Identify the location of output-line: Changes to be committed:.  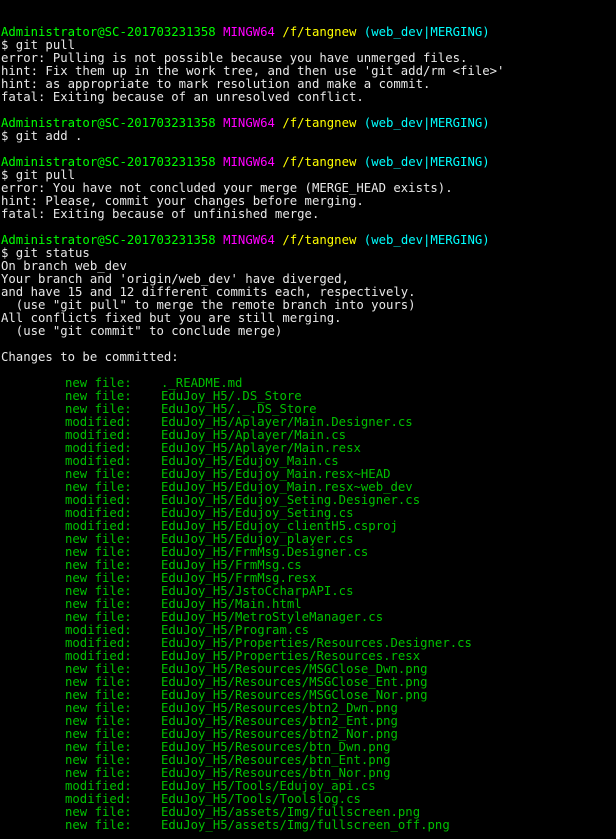
(90, 357).